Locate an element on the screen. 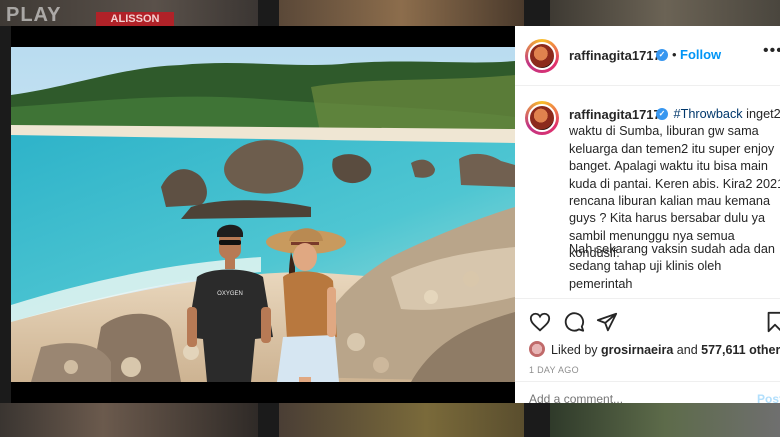  likes-count: 577,611 others is located at coordinates (740, 350).